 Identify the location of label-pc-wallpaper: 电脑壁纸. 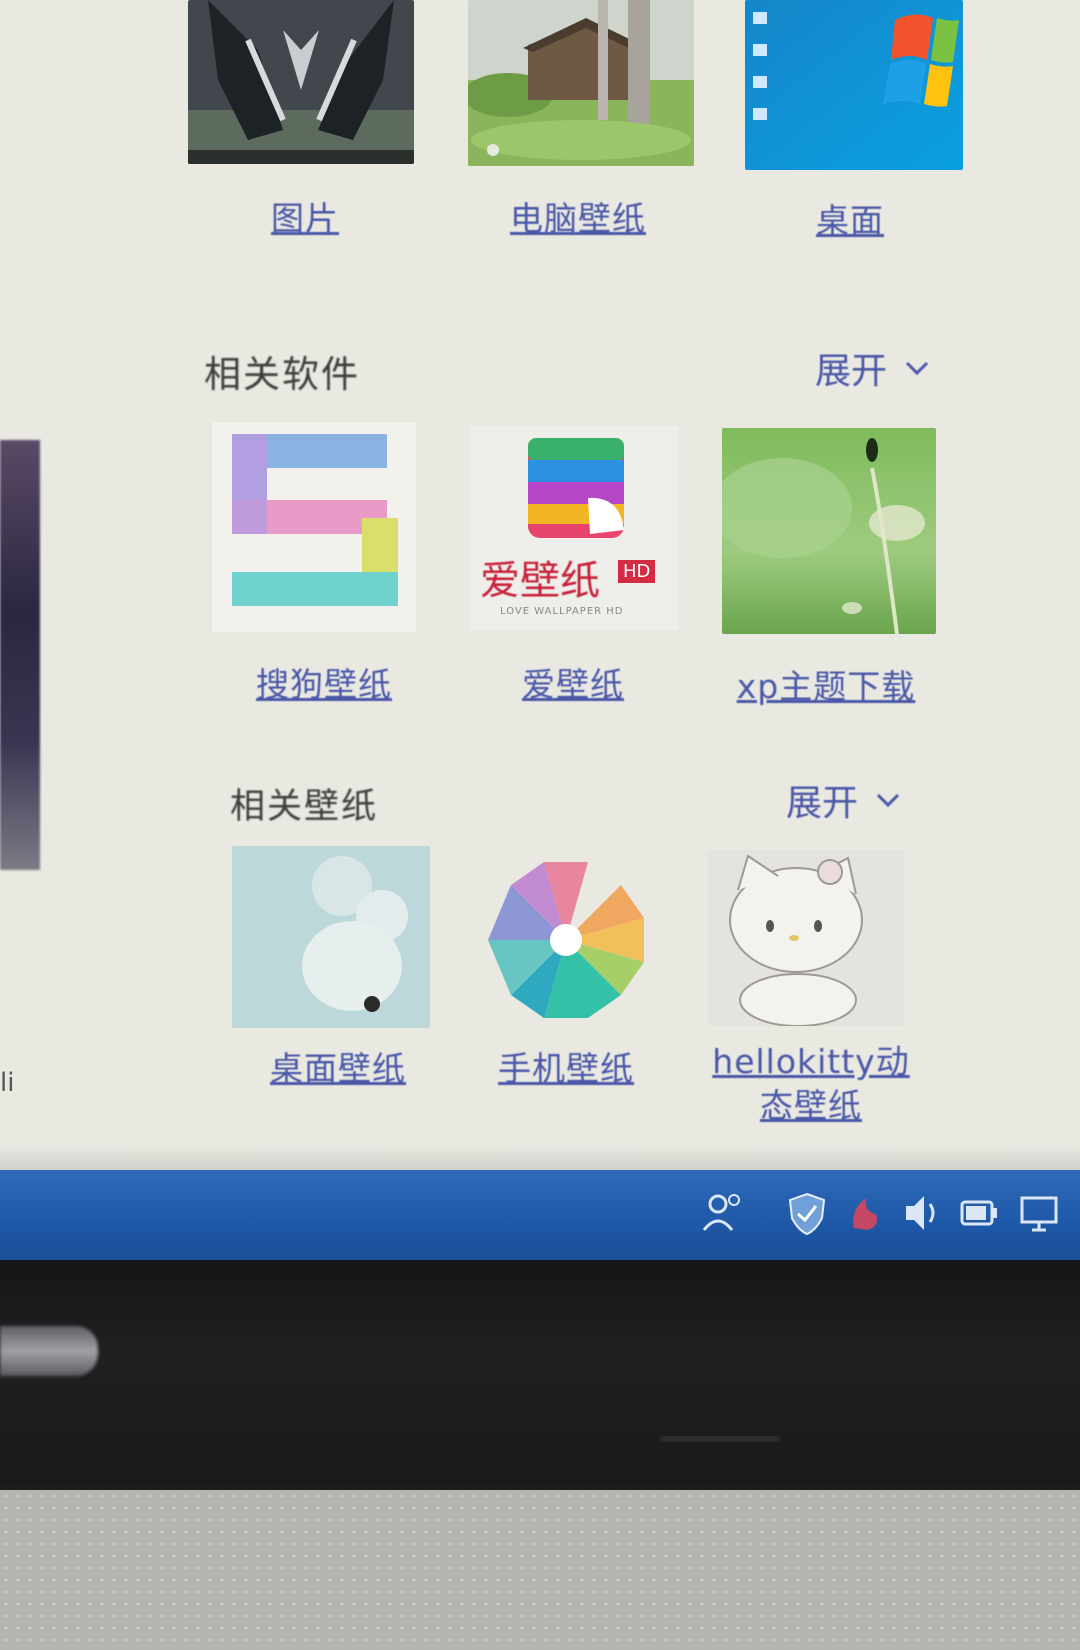
(578, 216).